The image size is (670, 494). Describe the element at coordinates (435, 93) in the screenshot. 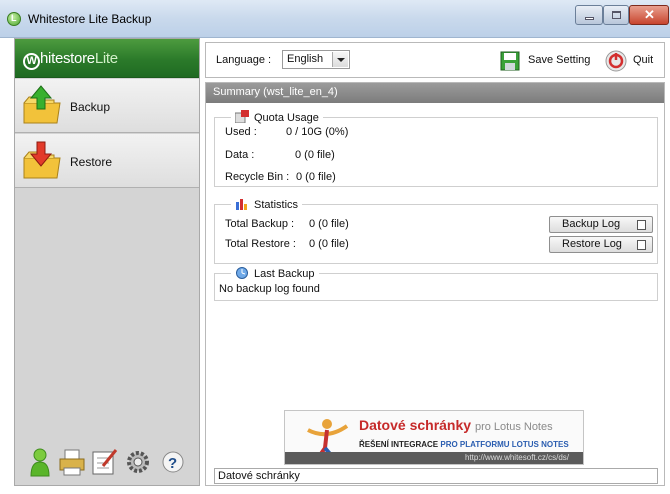

I see `summary-header: Summary (wst_lite_en_4)` at that location.